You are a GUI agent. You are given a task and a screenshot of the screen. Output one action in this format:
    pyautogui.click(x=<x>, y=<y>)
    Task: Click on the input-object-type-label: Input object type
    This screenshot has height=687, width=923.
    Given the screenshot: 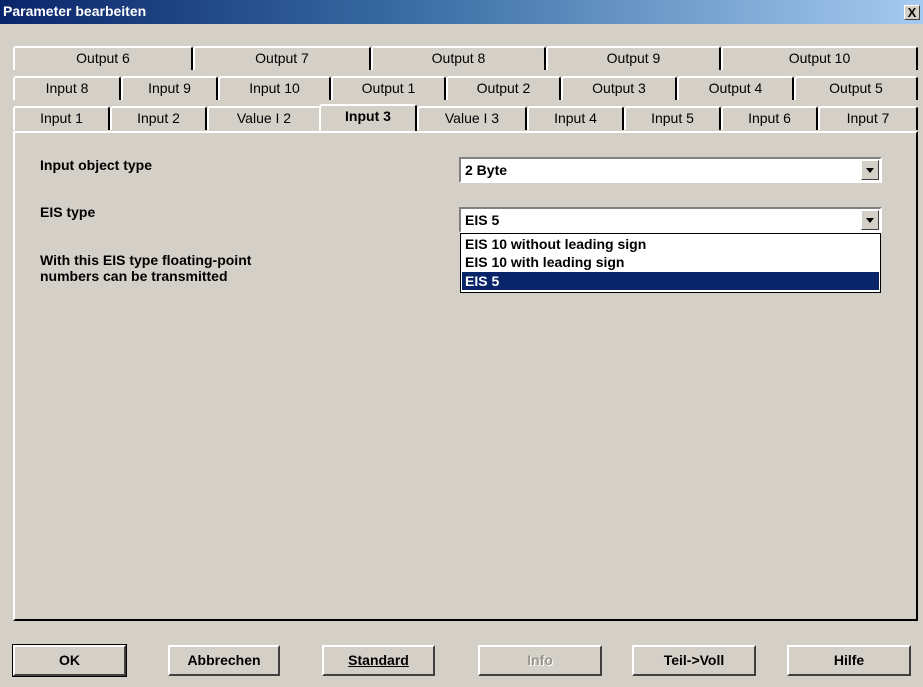 What is the action you would take?
    pyautogui.click(x=96, y=165)
    